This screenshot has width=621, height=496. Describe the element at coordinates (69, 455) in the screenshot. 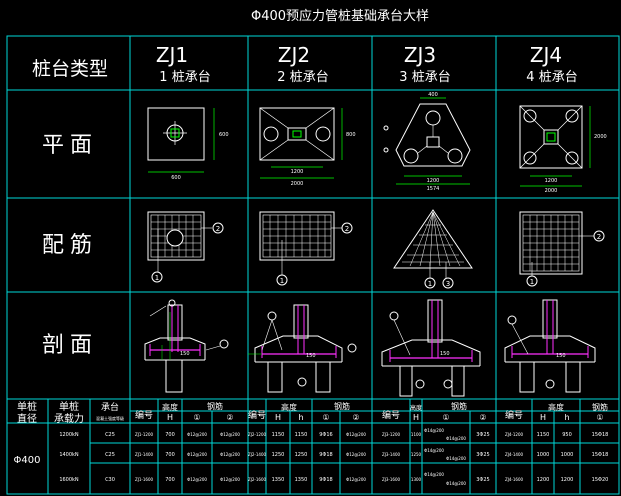

I see `cell-capacity-2: 1400kN` at that location.